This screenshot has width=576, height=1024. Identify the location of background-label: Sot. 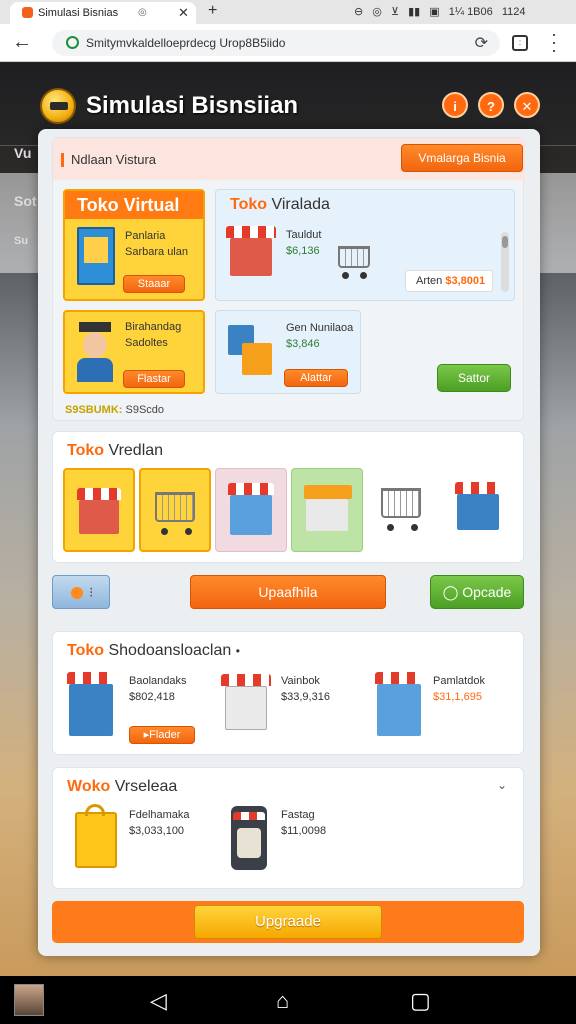
(25, 201).